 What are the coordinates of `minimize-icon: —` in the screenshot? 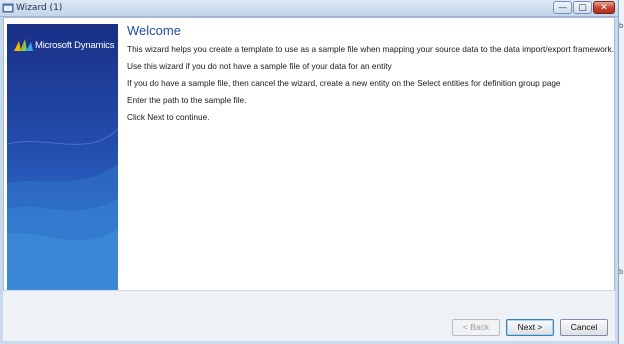 It's located at (562, 8).